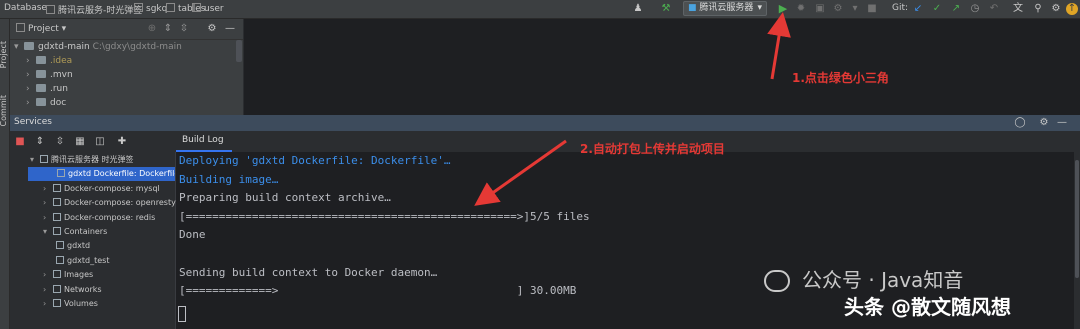 This screenshot has width=1080, height=329. Describe the element at coordinates (652, 149) in the screenshot. I see `annotation-step2: 2.自动打包上传并启动项目` at that location.